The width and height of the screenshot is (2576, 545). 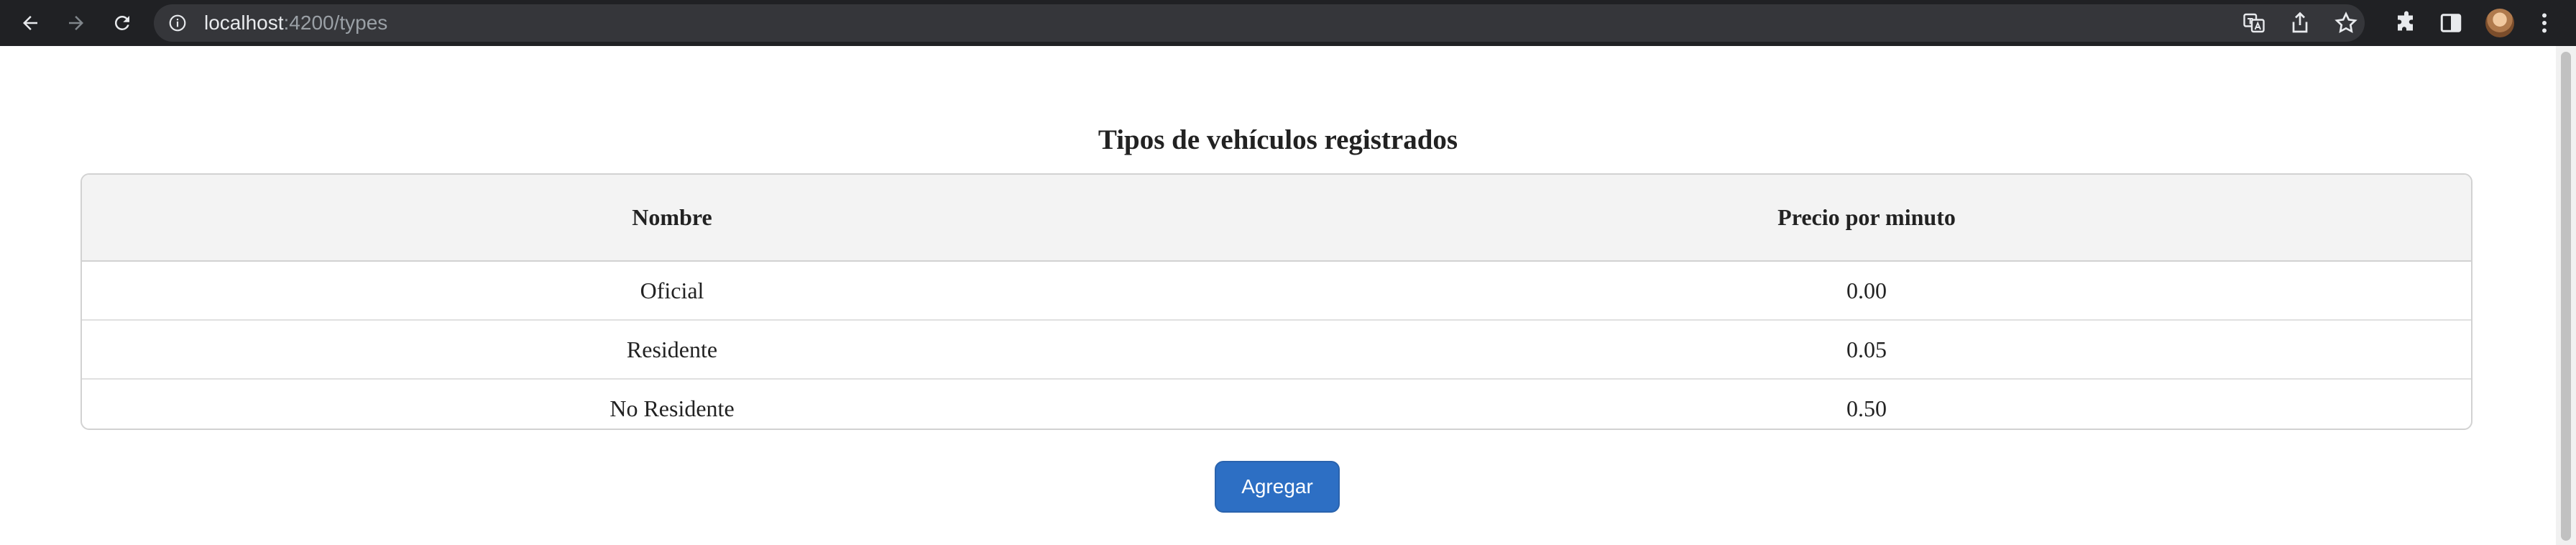 What do you see at coordinates (1866, 408) in the screenshot?
I see `cell-price: 0.50` at bounding box center [1866, 408].